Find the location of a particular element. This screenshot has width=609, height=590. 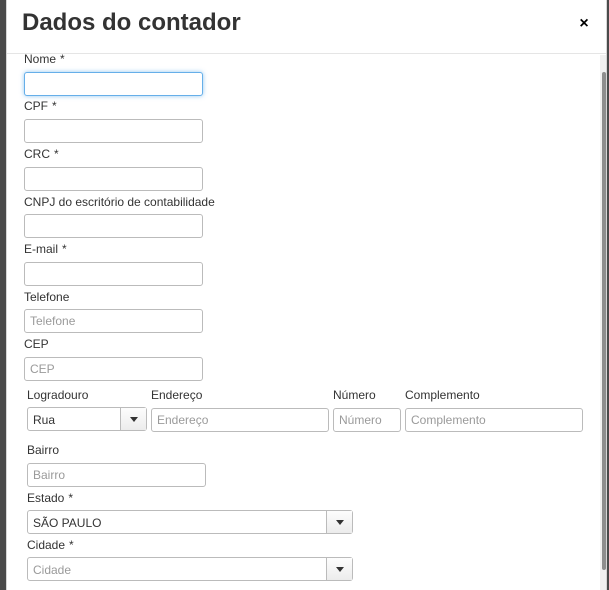

cep-input is located at coordinates (113, 369).